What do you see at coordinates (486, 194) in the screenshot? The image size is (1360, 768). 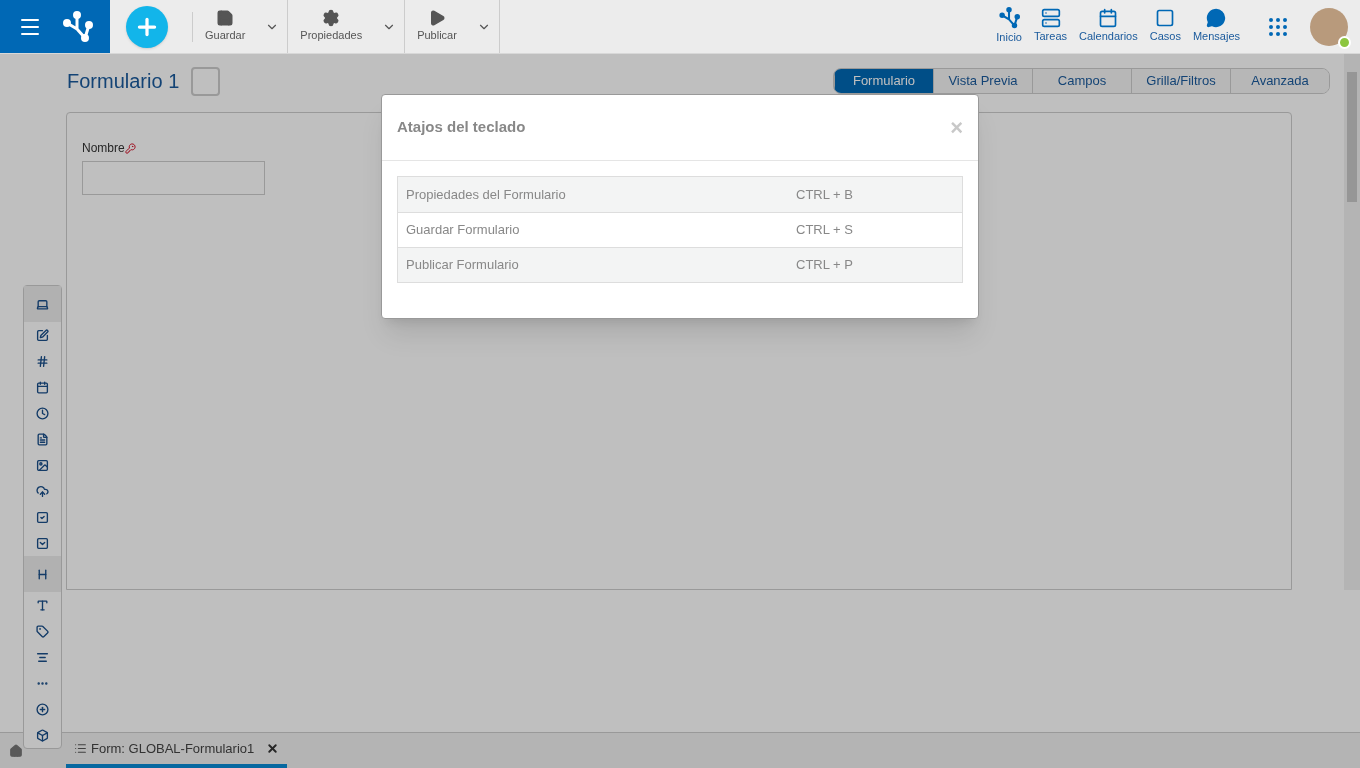 I see `shortcut-action: Propiedades del Formulario` at bounding box center [486, 194].